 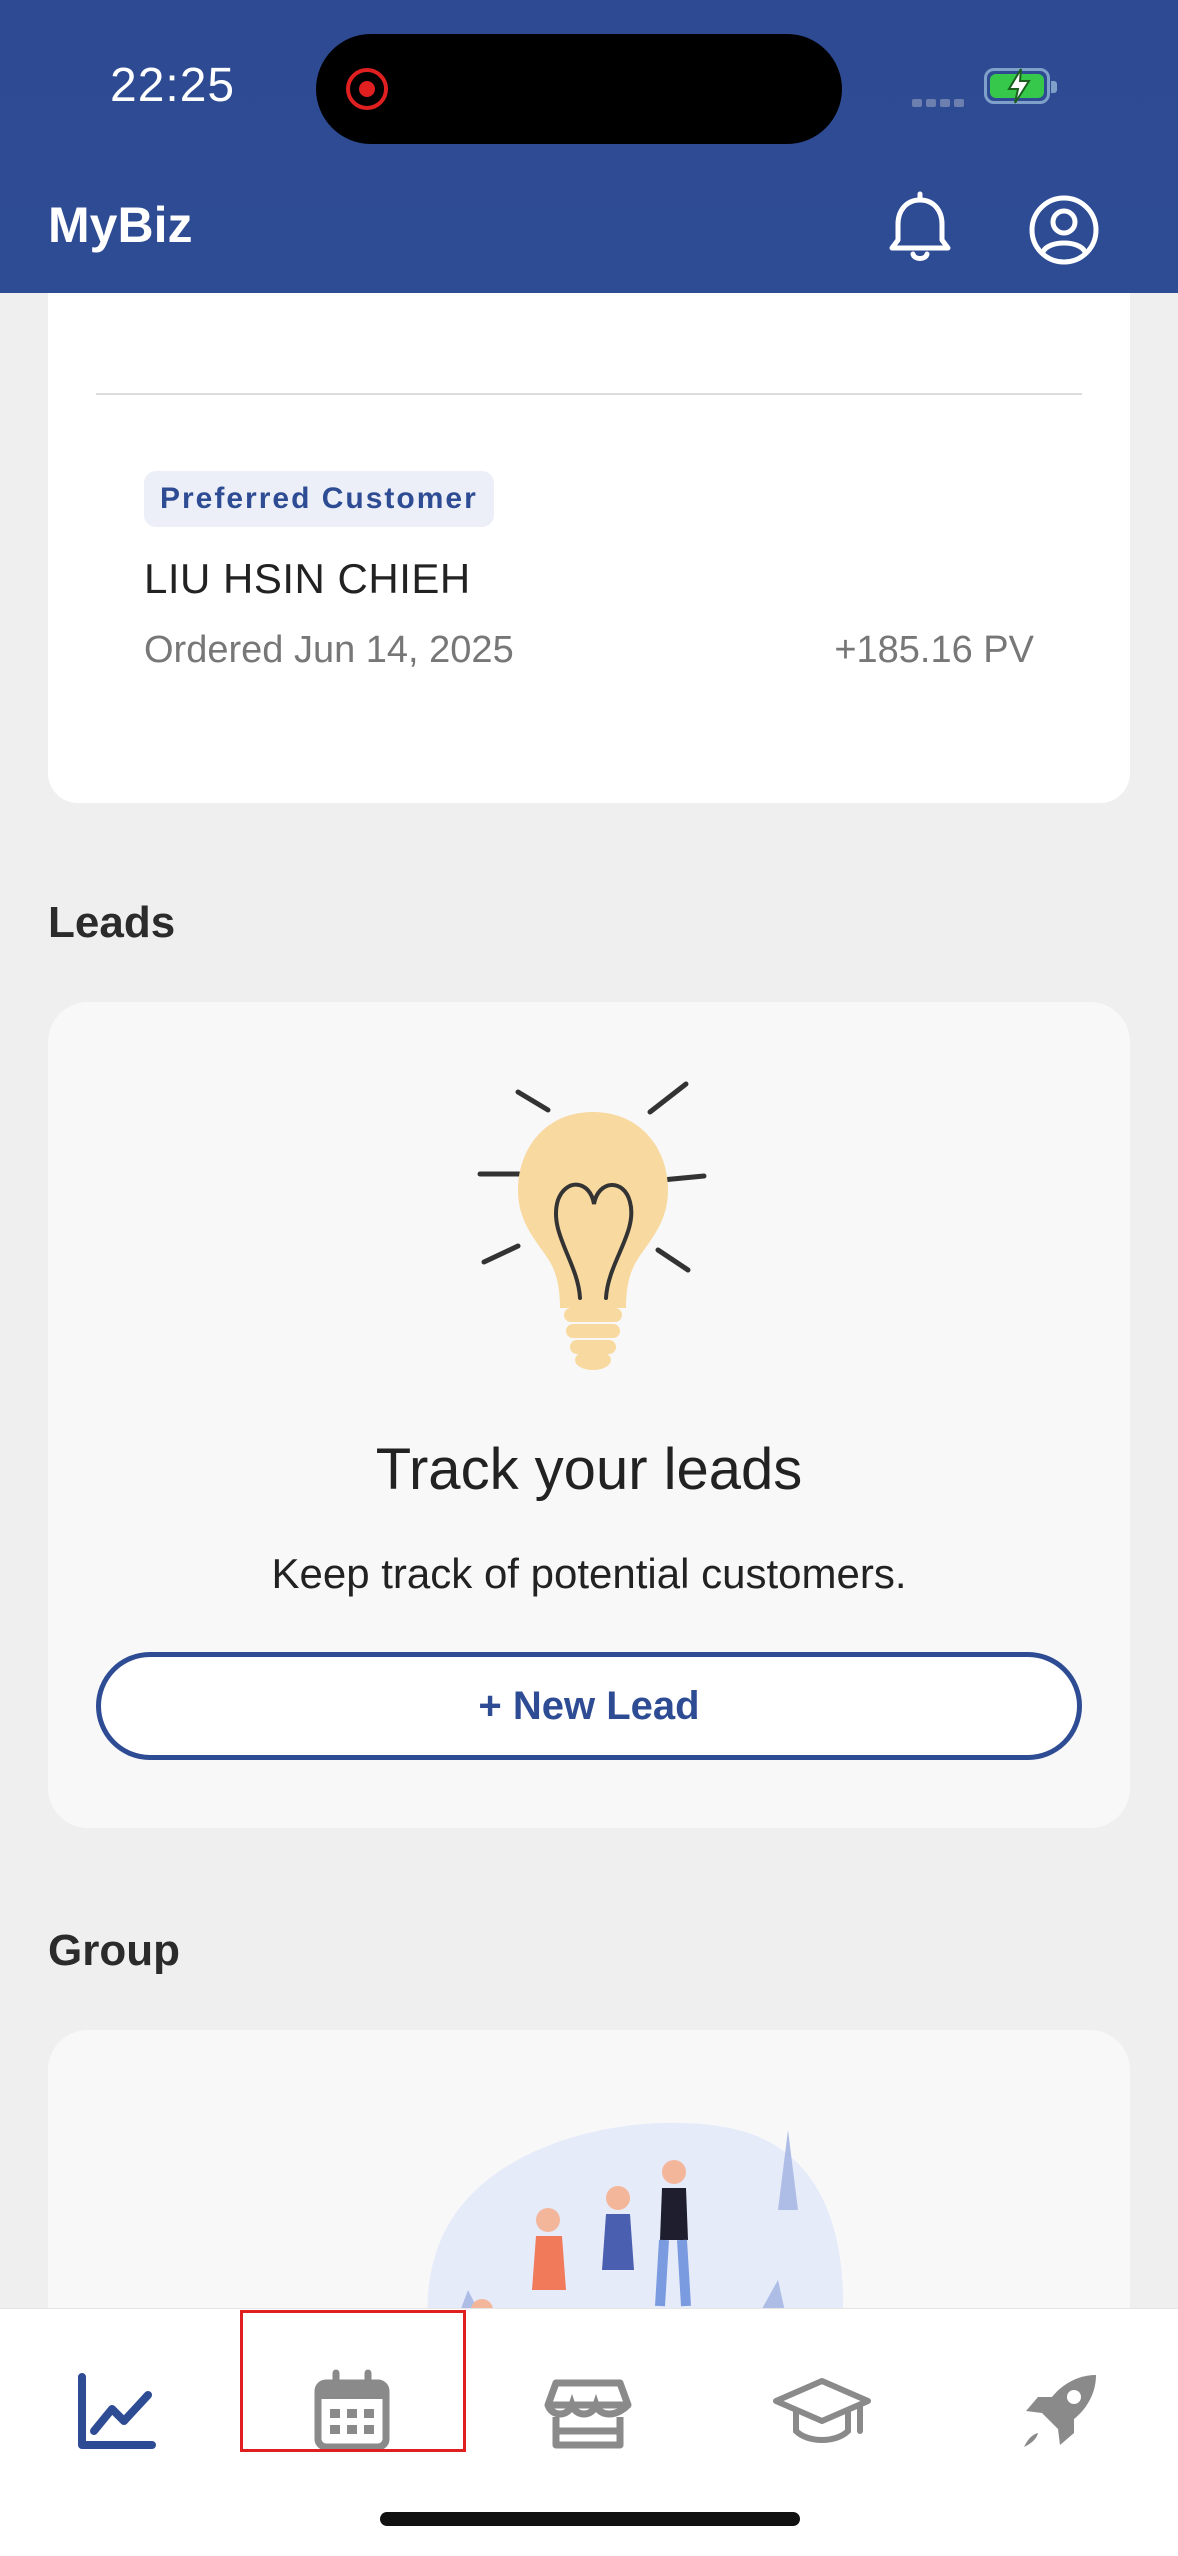 What do you see at coordinates (112, 922) in the screenshot?
I see `leads-section-title: Leads` at bounding box center [112, 922].